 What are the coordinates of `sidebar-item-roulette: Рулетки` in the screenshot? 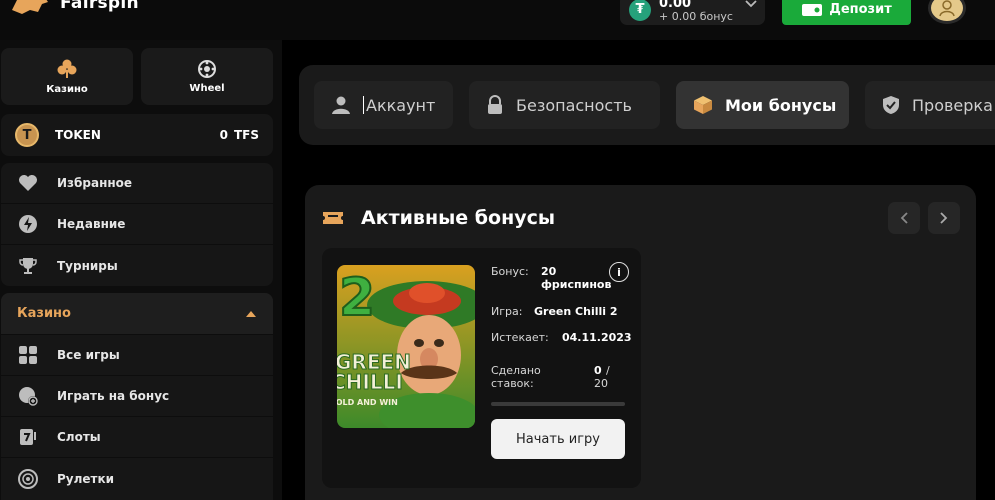 It's located at (137, 478).